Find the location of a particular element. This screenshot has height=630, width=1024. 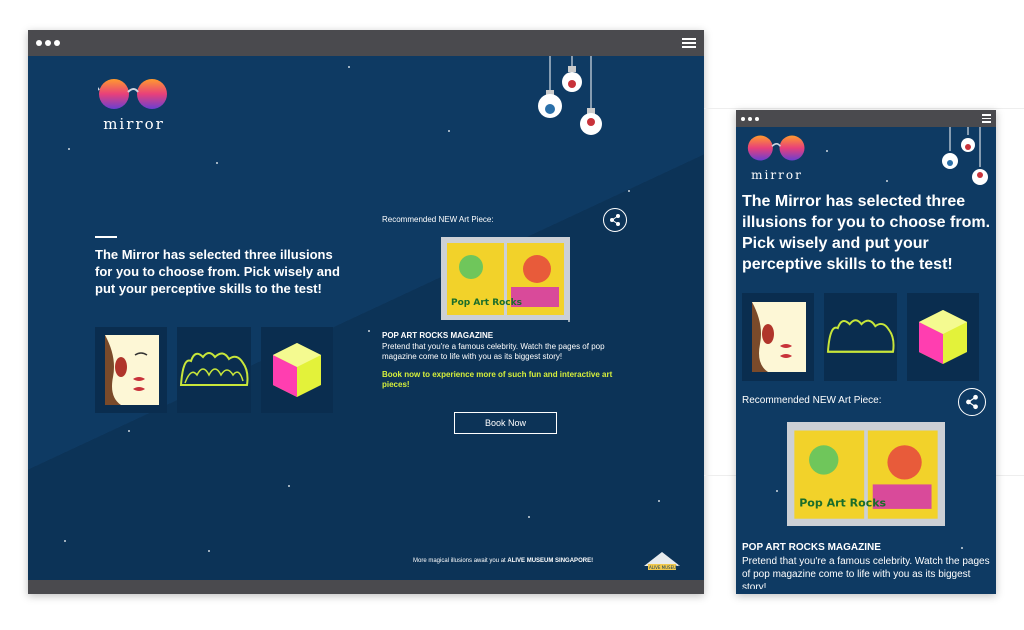

headline-rule is located at coordinates (106, 237).